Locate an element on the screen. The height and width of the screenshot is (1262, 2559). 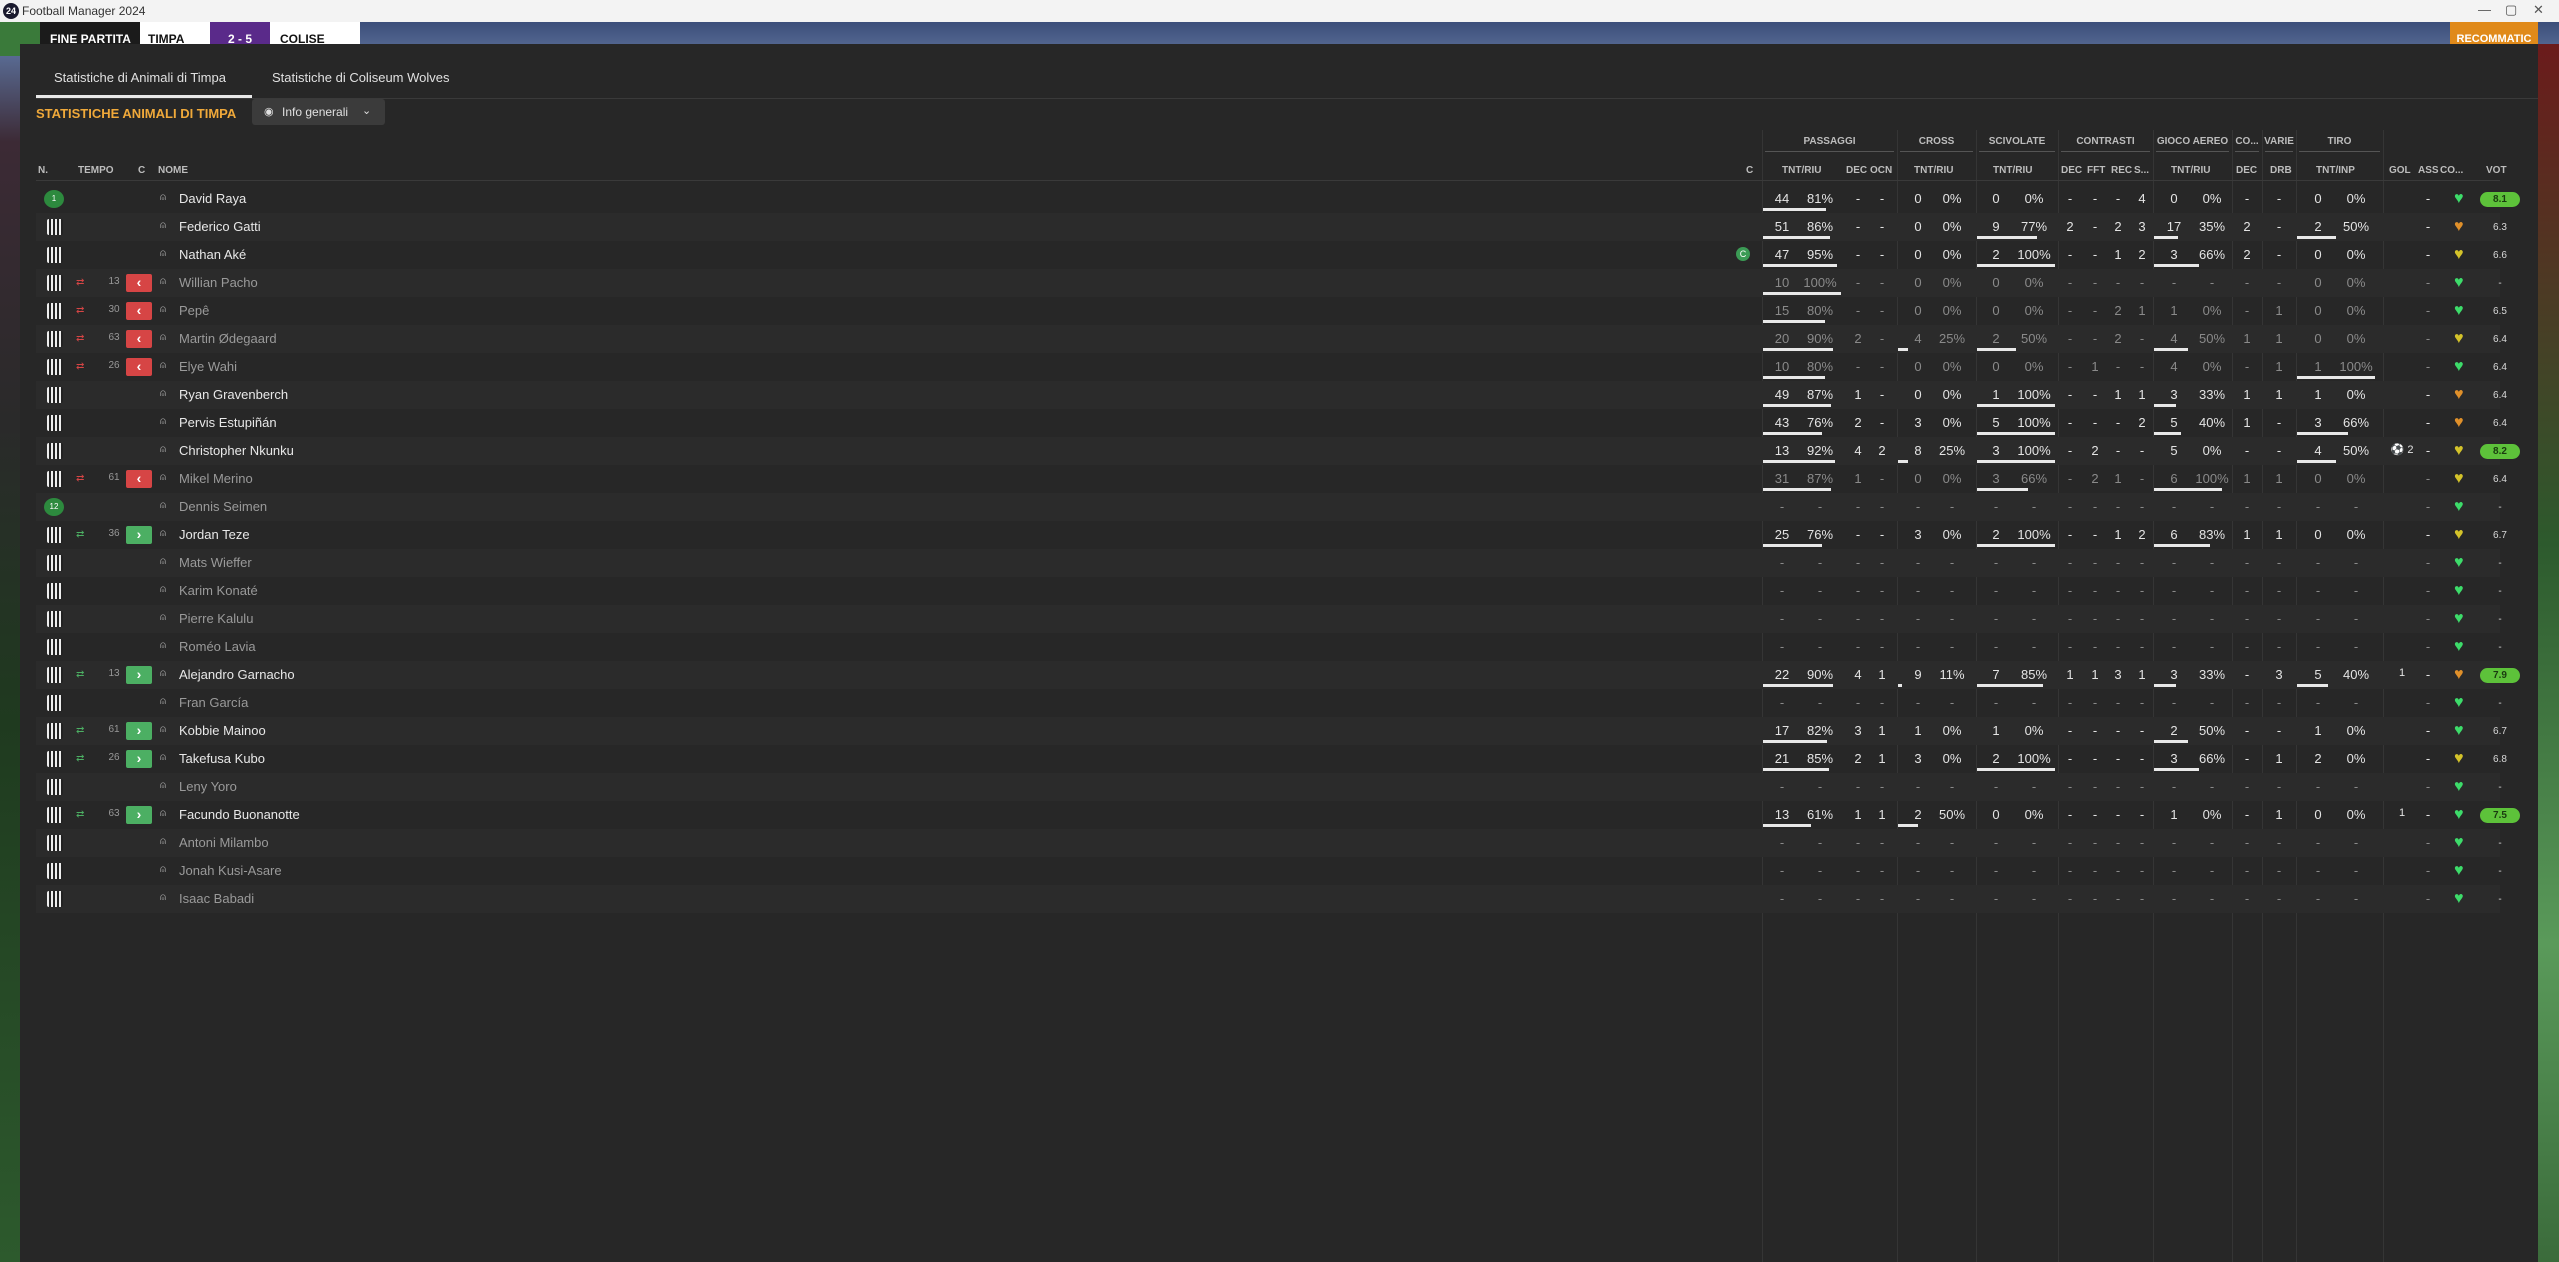
player-name: Federico Gatti is located at coordinates (220, 226).